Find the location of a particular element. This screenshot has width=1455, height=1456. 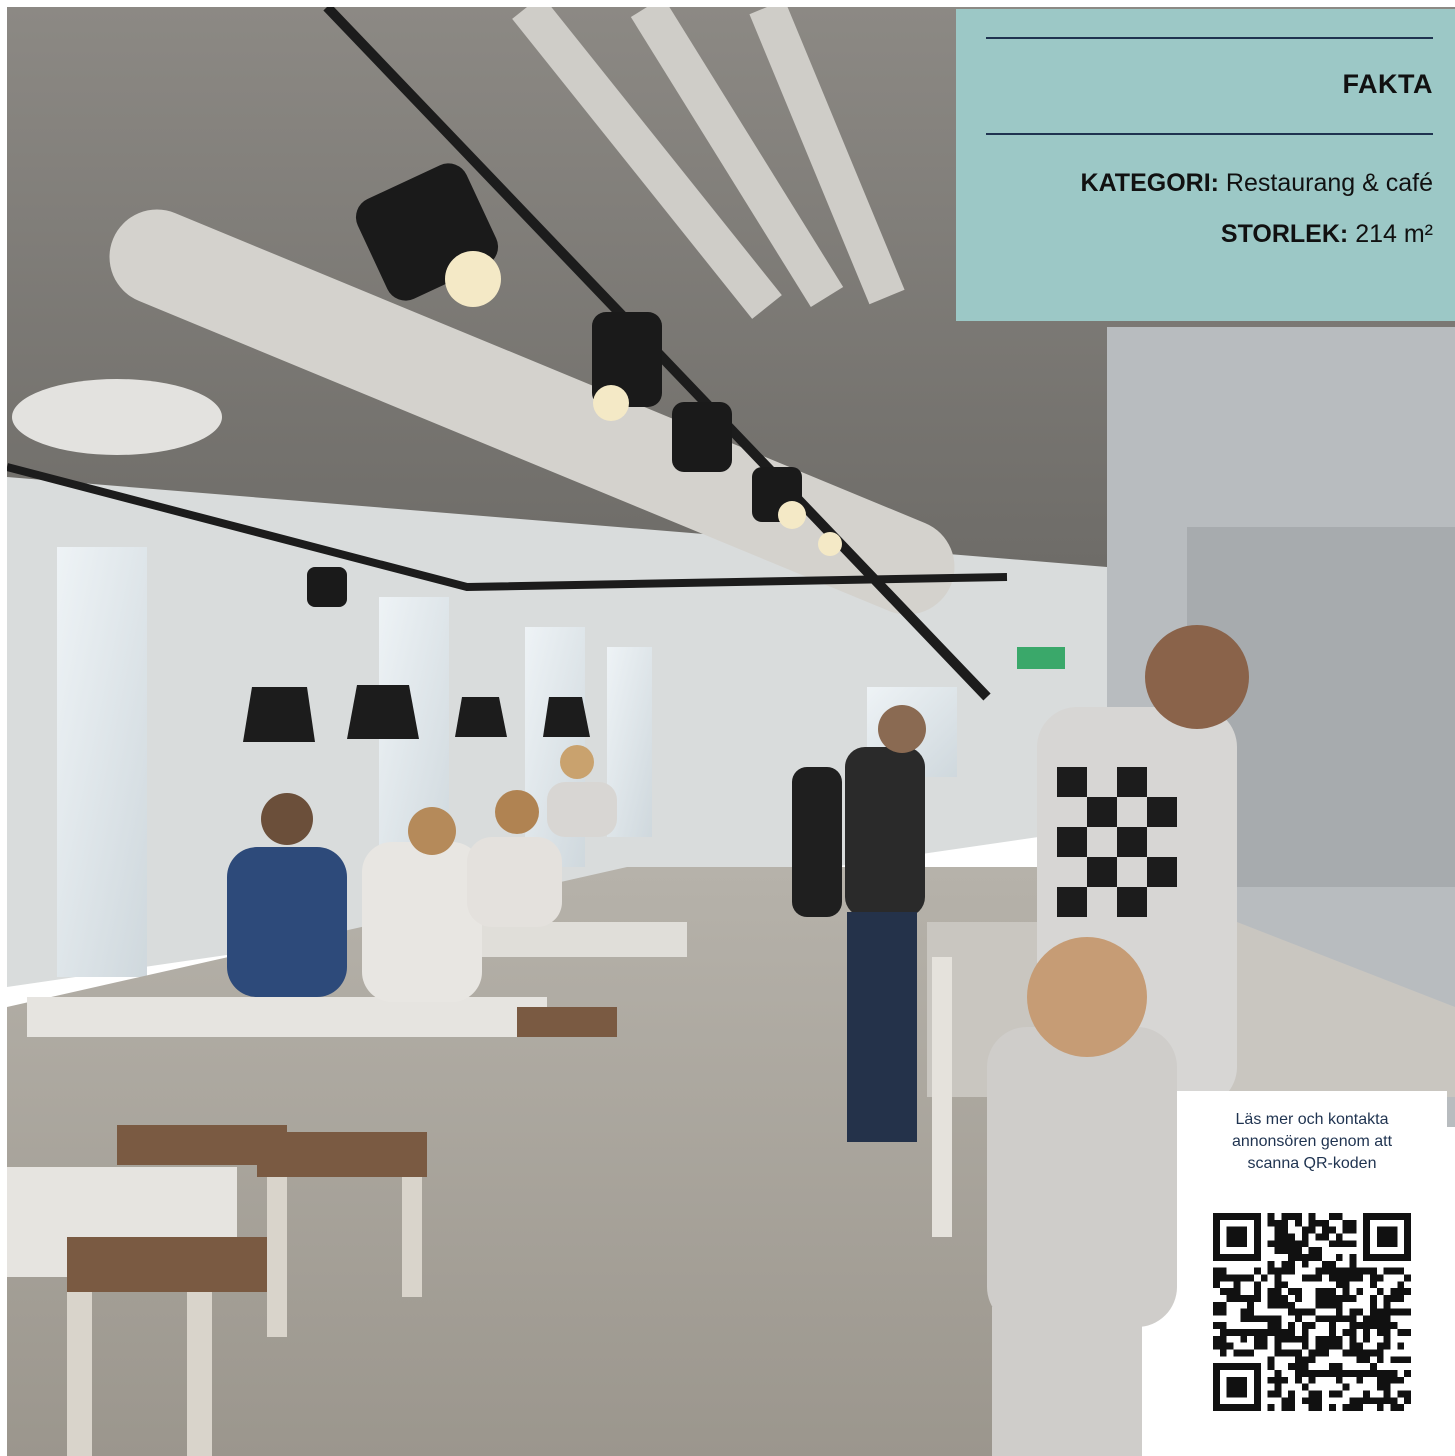

fact-label-storlek: STORLEK: is located at coordinates (1284, 234).